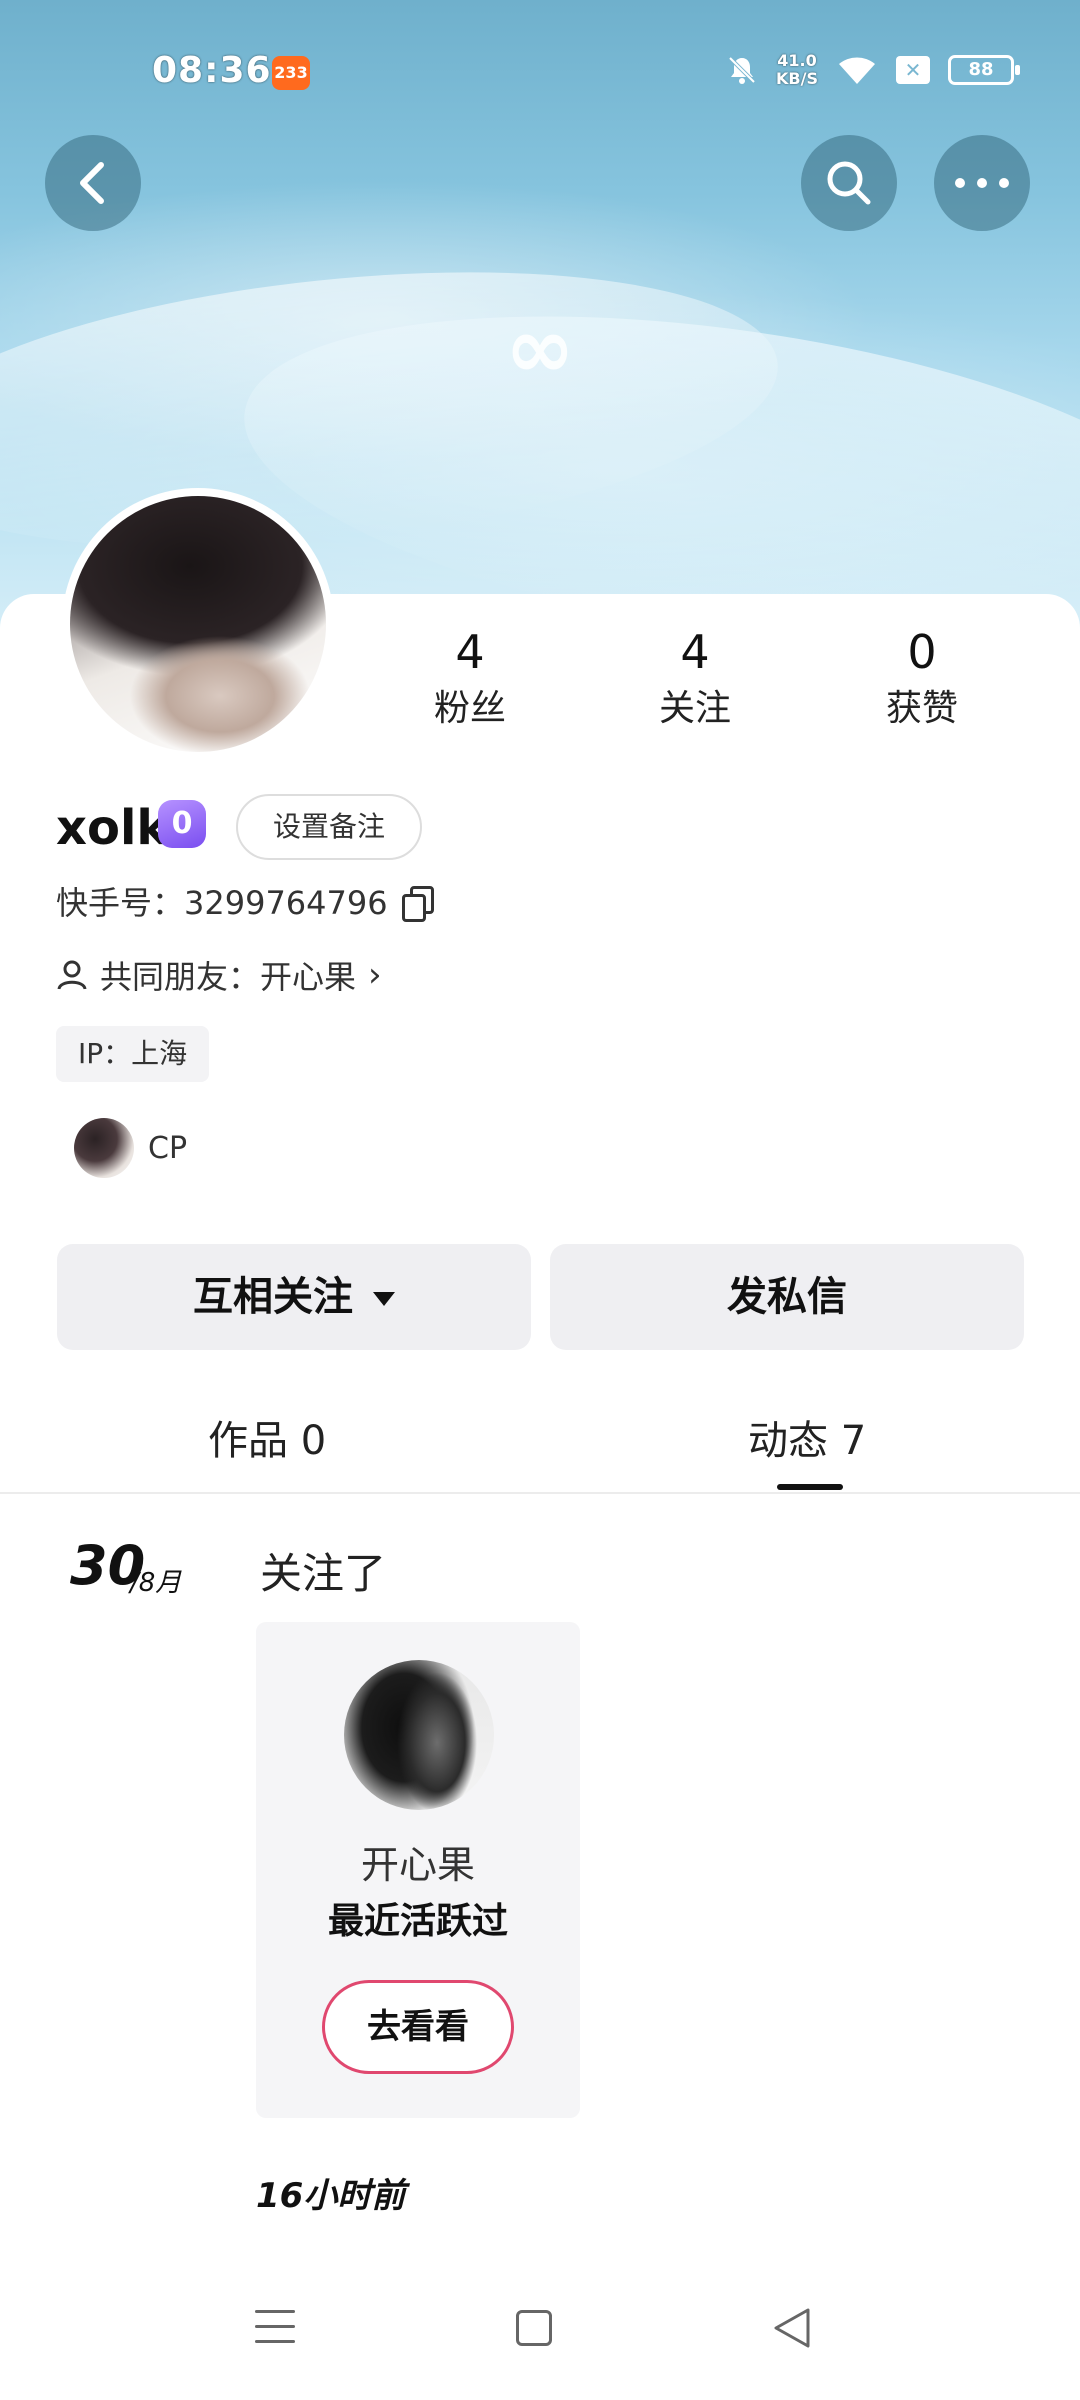 The width and height of the screenshot is (1080, 2400). Describe the element at coordinates (540, 1442) in the screenshot. I see `profile-tabs: 作品 0 动态 7` at that location.